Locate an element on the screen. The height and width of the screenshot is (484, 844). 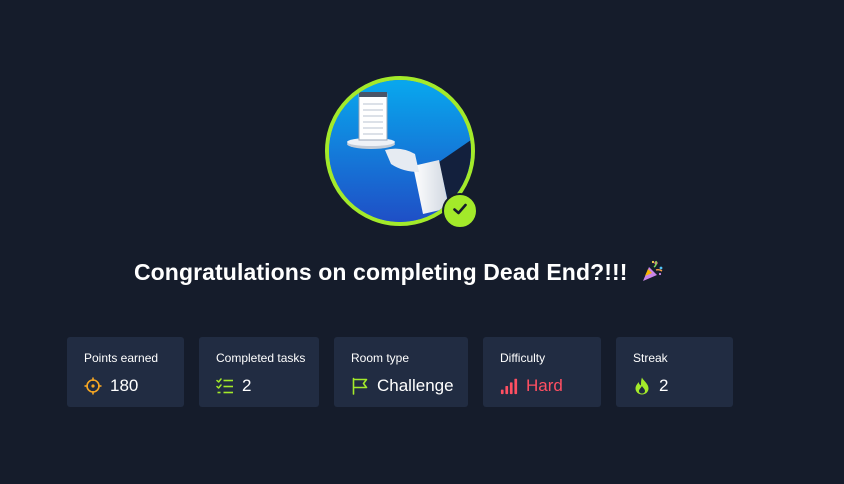
completed-badge is located at coordinates (460, 211).